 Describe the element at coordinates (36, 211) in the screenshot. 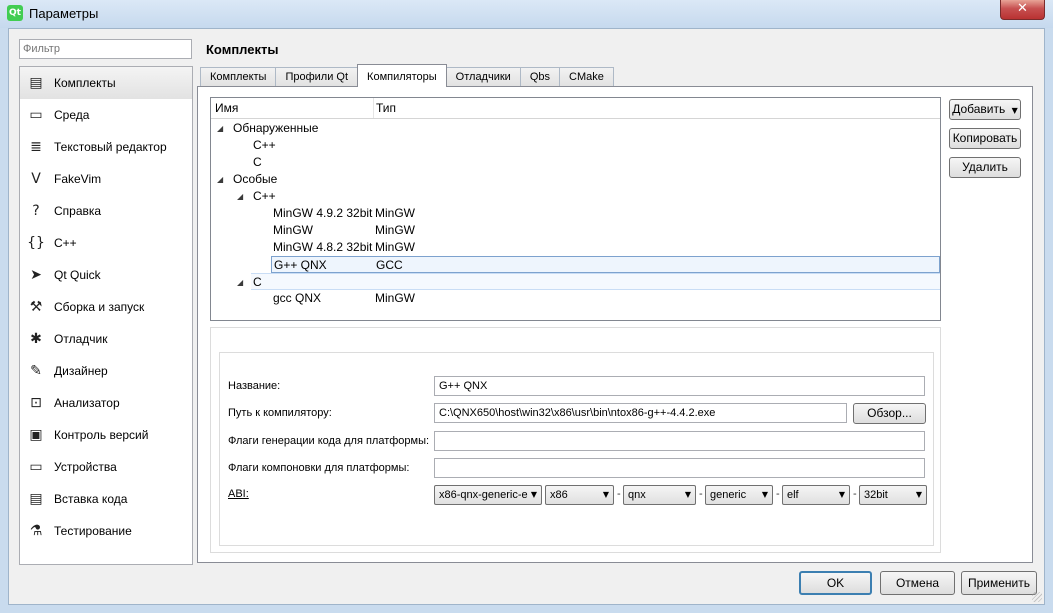

I see `help-icon: ?` at that location.